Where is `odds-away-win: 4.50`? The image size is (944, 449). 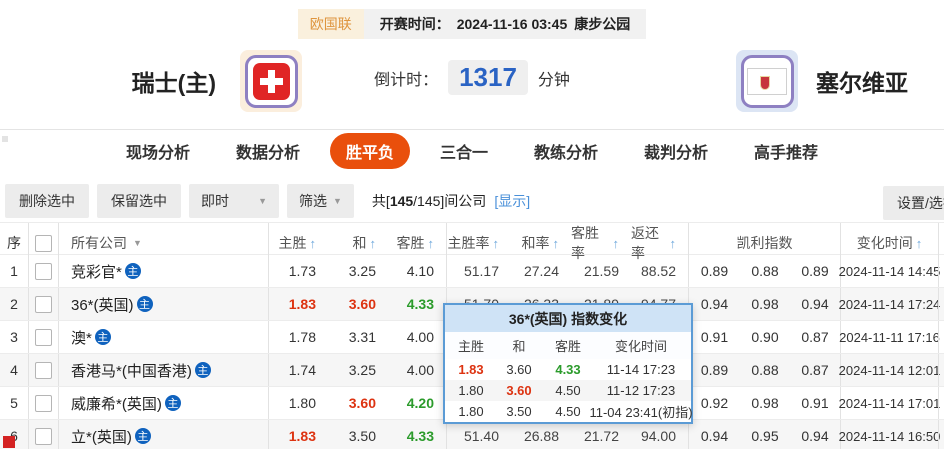 odds-away-win: 4.50 is located at coordinates (568, 390).